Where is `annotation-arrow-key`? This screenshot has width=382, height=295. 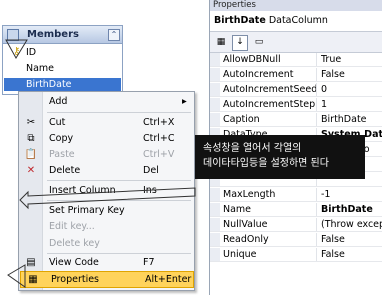
annotation-arrow-key is located at coordinates (16, 49).